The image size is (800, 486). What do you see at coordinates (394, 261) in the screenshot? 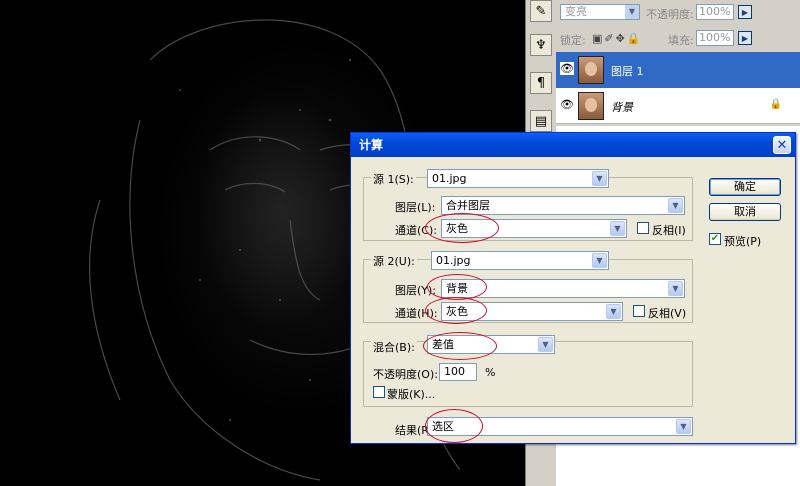
I see `source2-label: 源 2(U):` at bounding box center [394, 261].